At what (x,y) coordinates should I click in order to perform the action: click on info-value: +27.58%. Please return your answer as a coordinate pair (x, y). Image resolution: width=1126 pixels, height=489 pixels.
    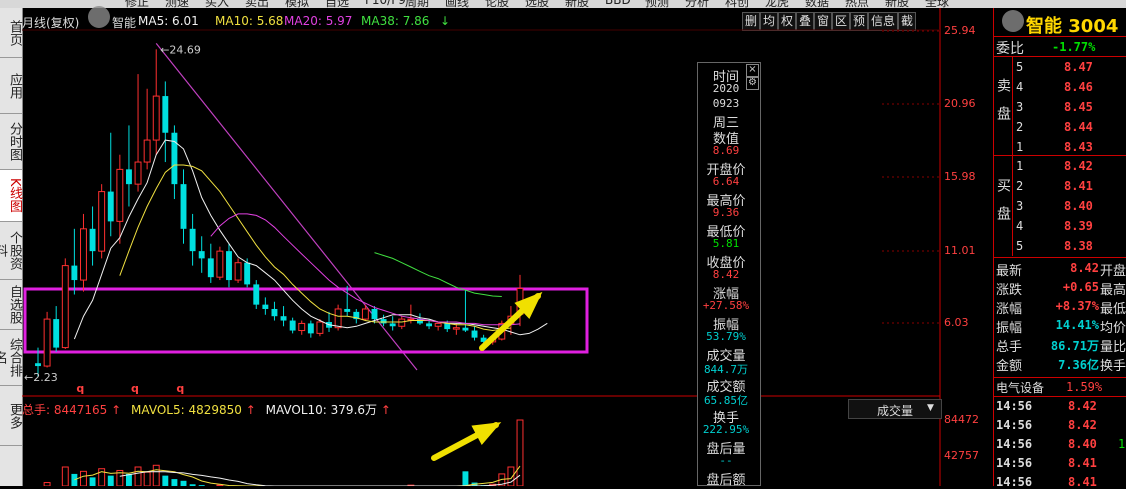
    Looking at the image, I should click on (726, 305).